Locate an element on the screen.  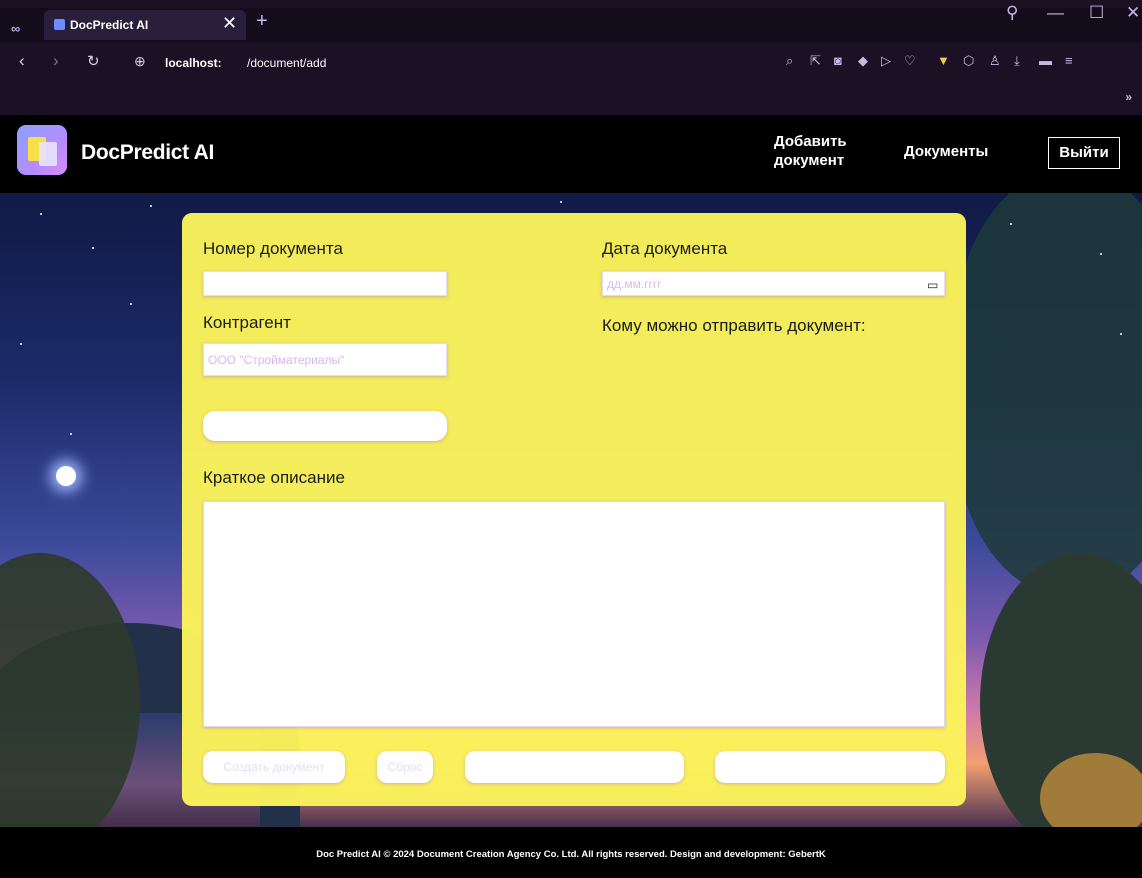
profile-icon: ♙ is located at coordinates (995, 61).